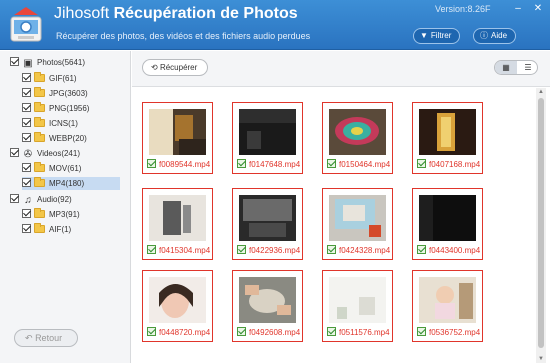 Image resolution: width=550 pixels, height=363 pixels. I want to click on file-name: f0147648.mp4, so click(275, 164).